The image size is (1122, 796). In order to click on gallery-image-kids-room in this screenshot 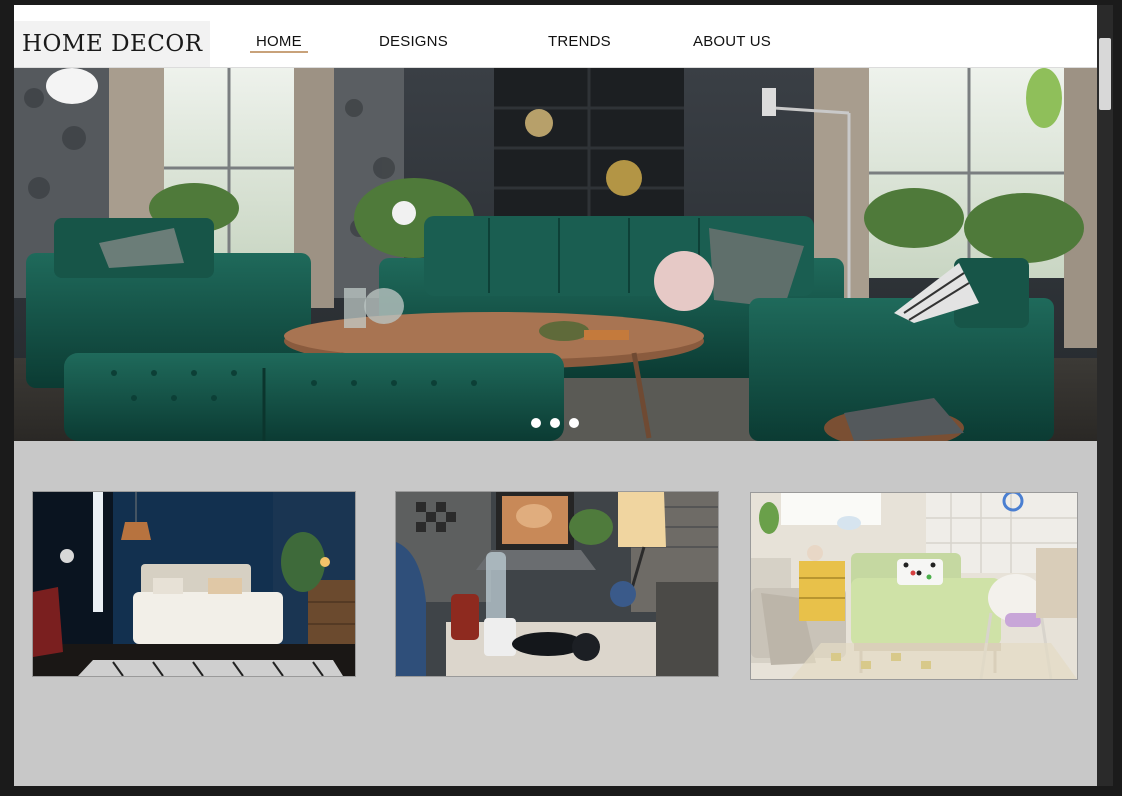, I will do `click(914, 586)`.